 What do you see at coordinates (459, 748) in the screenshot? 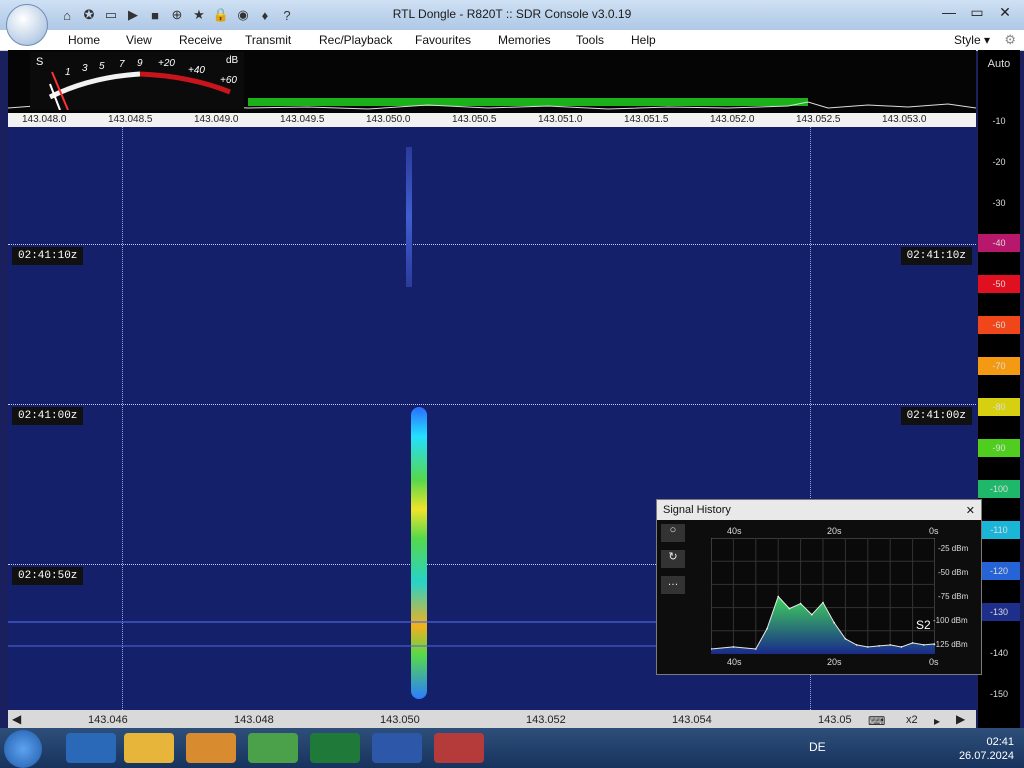
I see `sdr-console-icon` at bounding box center [459, 748].